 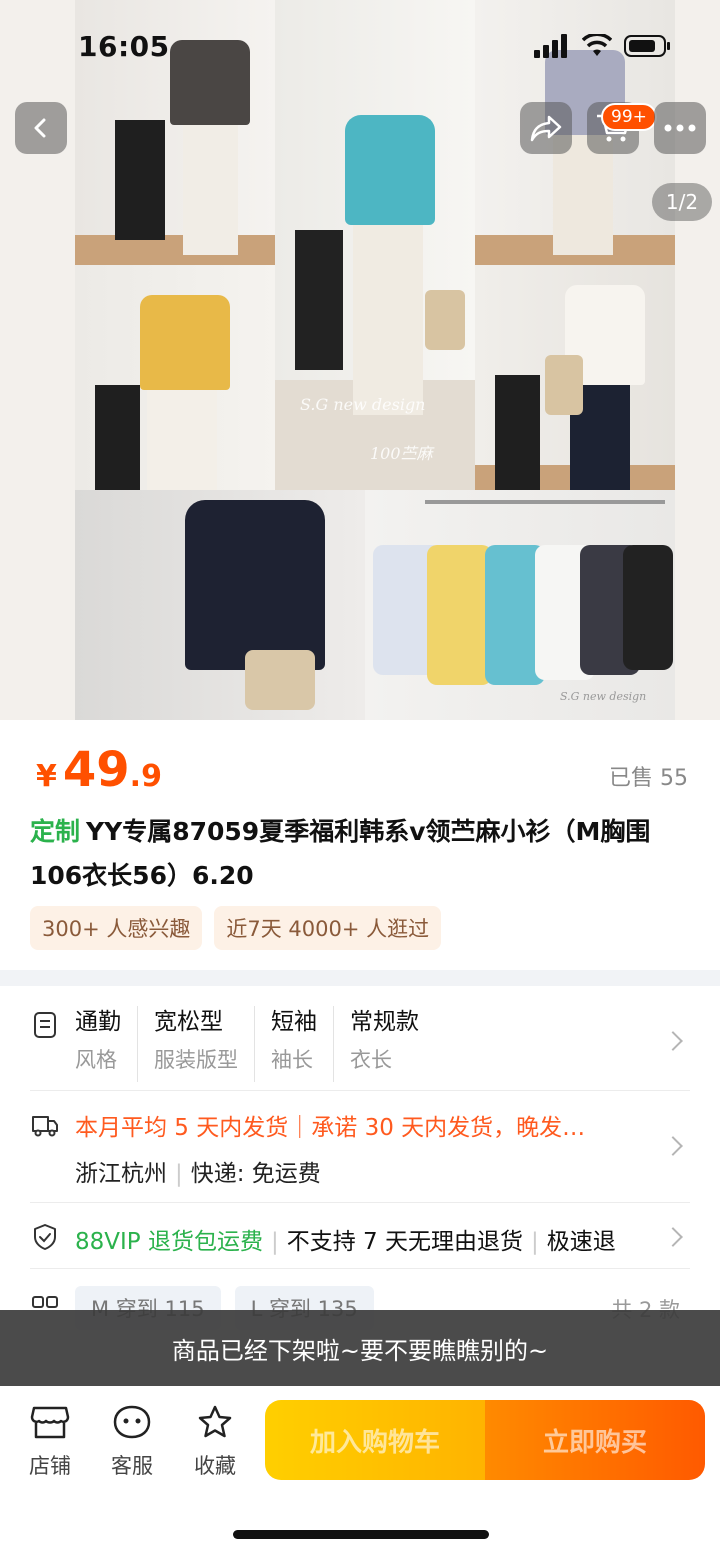 I want to click on spec-value: 通勤, so click(x=98, y=1022).